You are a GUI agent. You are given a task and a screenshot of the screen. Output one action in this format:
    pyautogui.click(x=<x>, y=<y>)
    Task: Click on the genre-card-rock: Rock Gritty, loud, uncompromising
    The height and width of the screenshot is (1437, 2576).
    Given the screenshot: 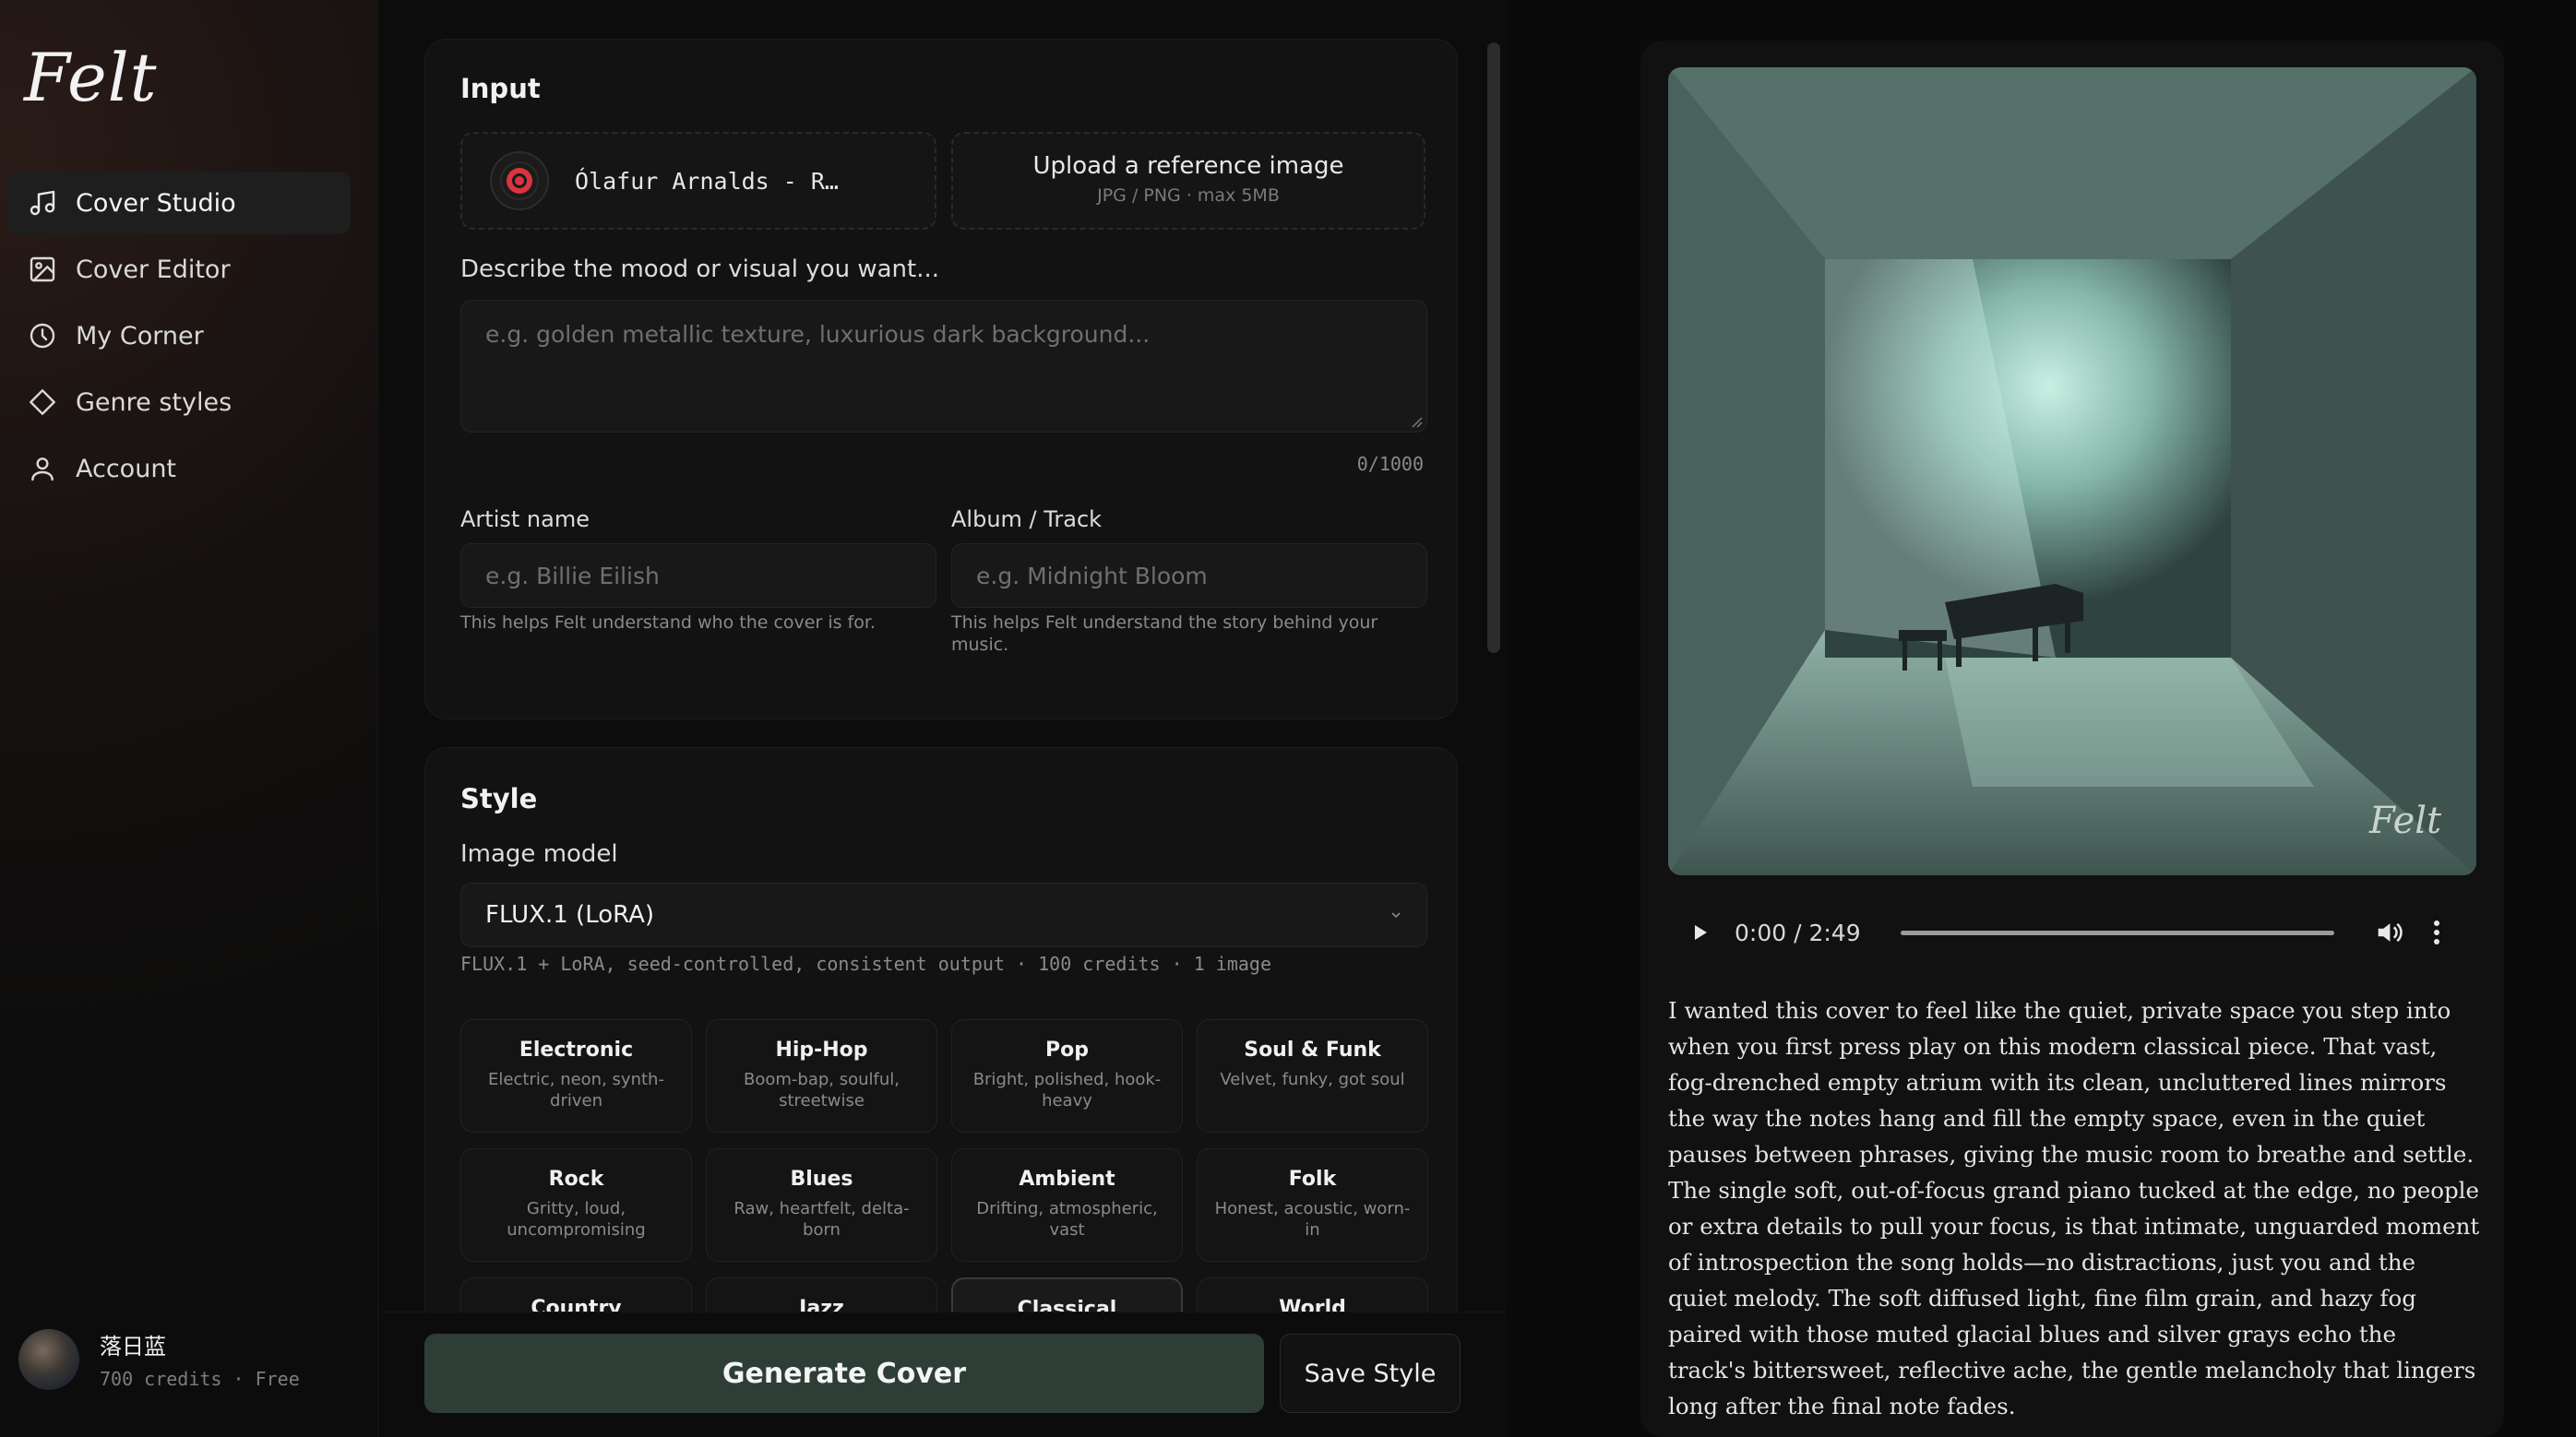 What is the action you would take?
    pyautogui.click(x=576, y=1205)
    